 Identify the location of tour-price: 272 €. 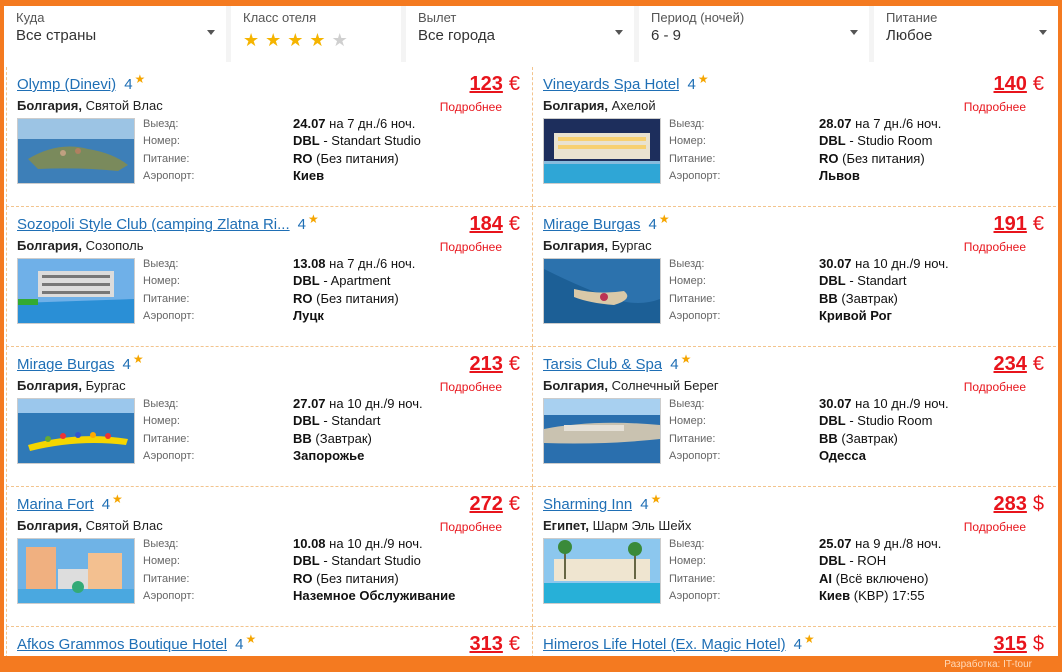
(495, 504).